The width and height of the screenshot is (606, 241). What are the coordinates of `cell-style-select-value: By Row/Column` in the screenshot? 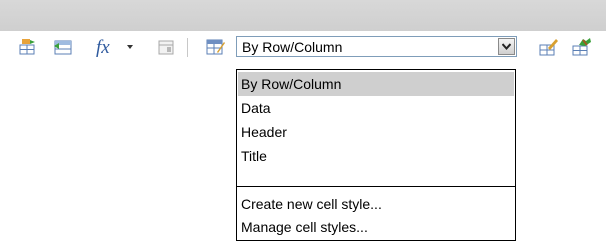 It's located at (292, 47).